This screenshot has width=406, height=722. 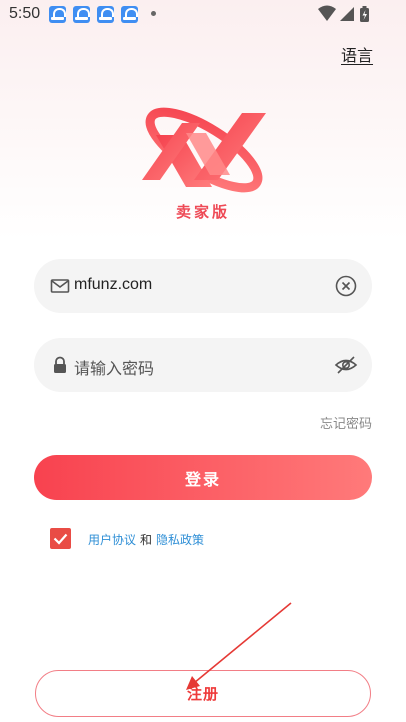 I want to click on checkmark-icon, so click(x=60, y=539).